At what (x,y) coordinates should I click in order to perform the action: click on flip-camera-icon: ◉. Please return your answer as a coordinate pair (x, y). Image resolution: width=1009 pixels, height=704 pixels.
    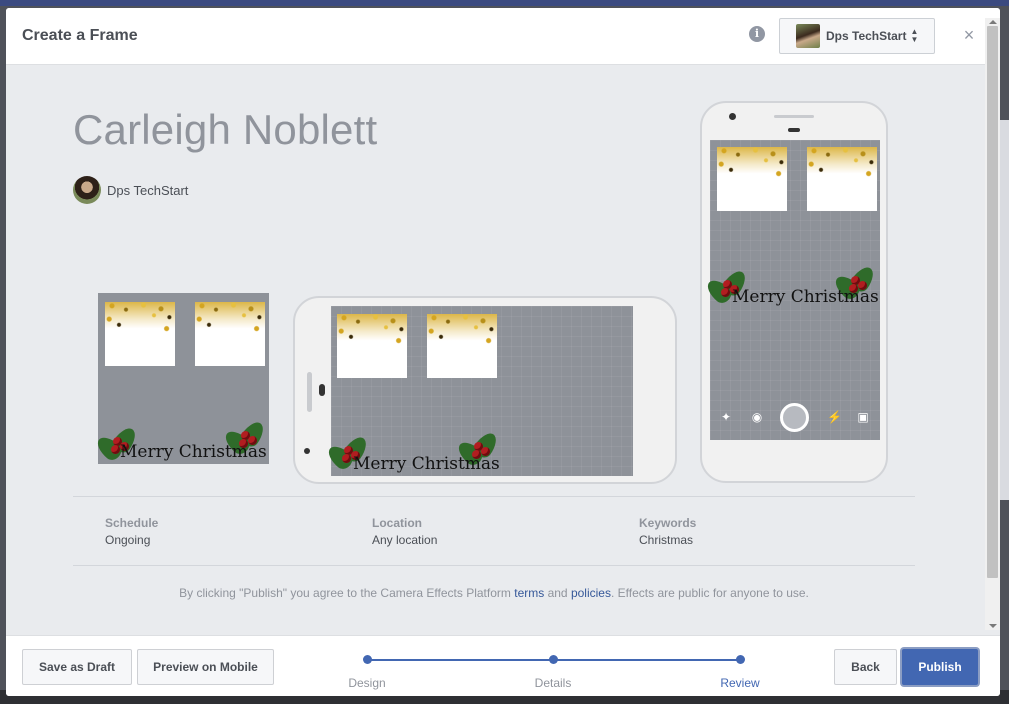
    Looking at the image, I should click on (757, 417).